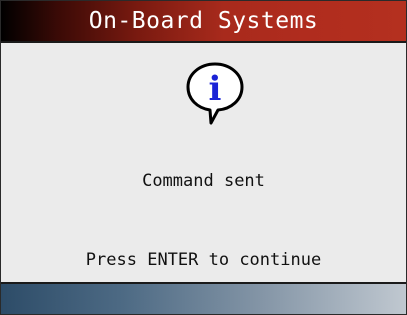  What do you see at coordinates (203, 260) in the screenshot?
I see `continue-prompt: Press ENTER to continue` at bounding box center [203, 260].